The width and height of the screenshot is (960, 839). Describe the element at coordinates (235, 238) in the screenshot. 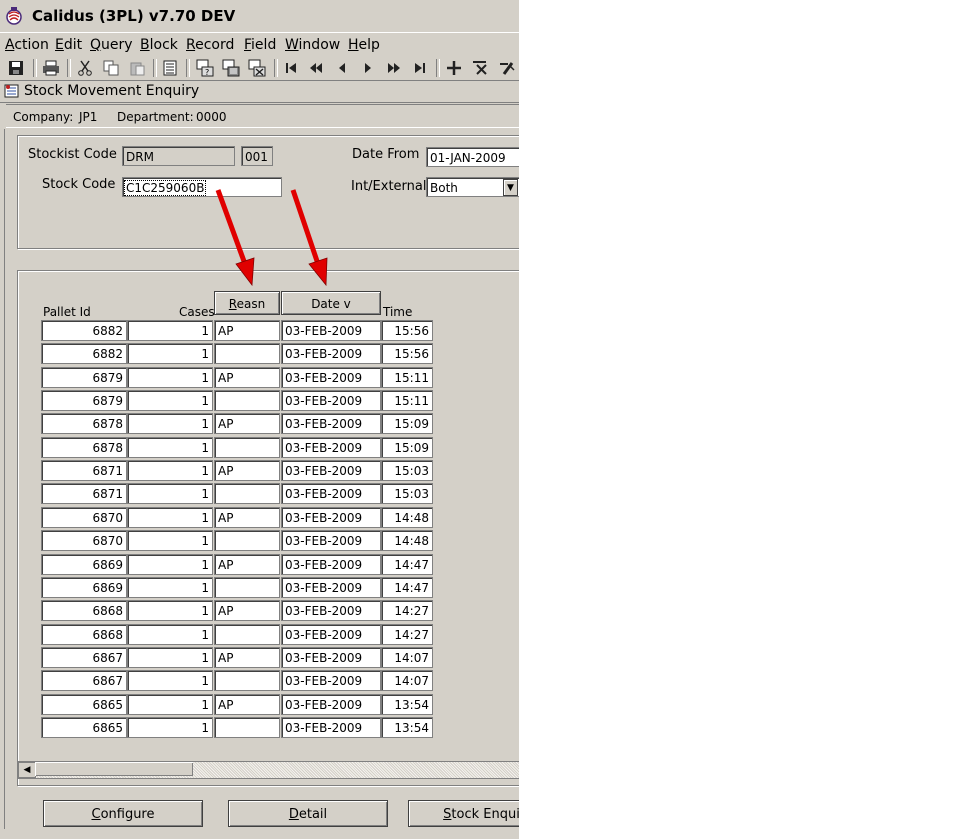

I see `annotation-arrow-reason` at that location.